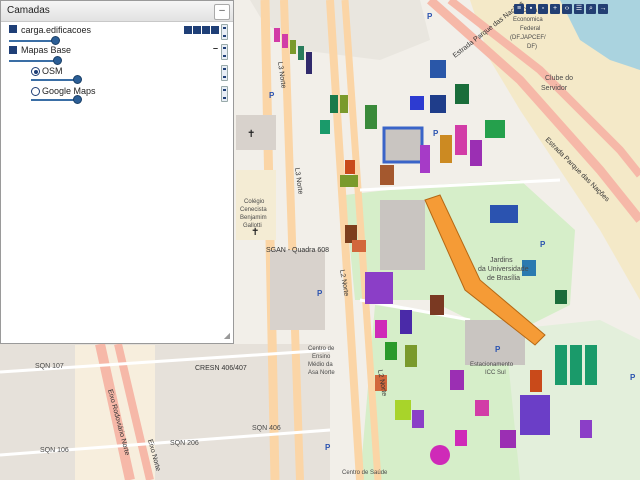 The height and width of the screenshot is (480, 640). Describe the element at coordinates (365, 473) in the screenshot. I see `label-centro-saude: Centro de Saúde` at that location.